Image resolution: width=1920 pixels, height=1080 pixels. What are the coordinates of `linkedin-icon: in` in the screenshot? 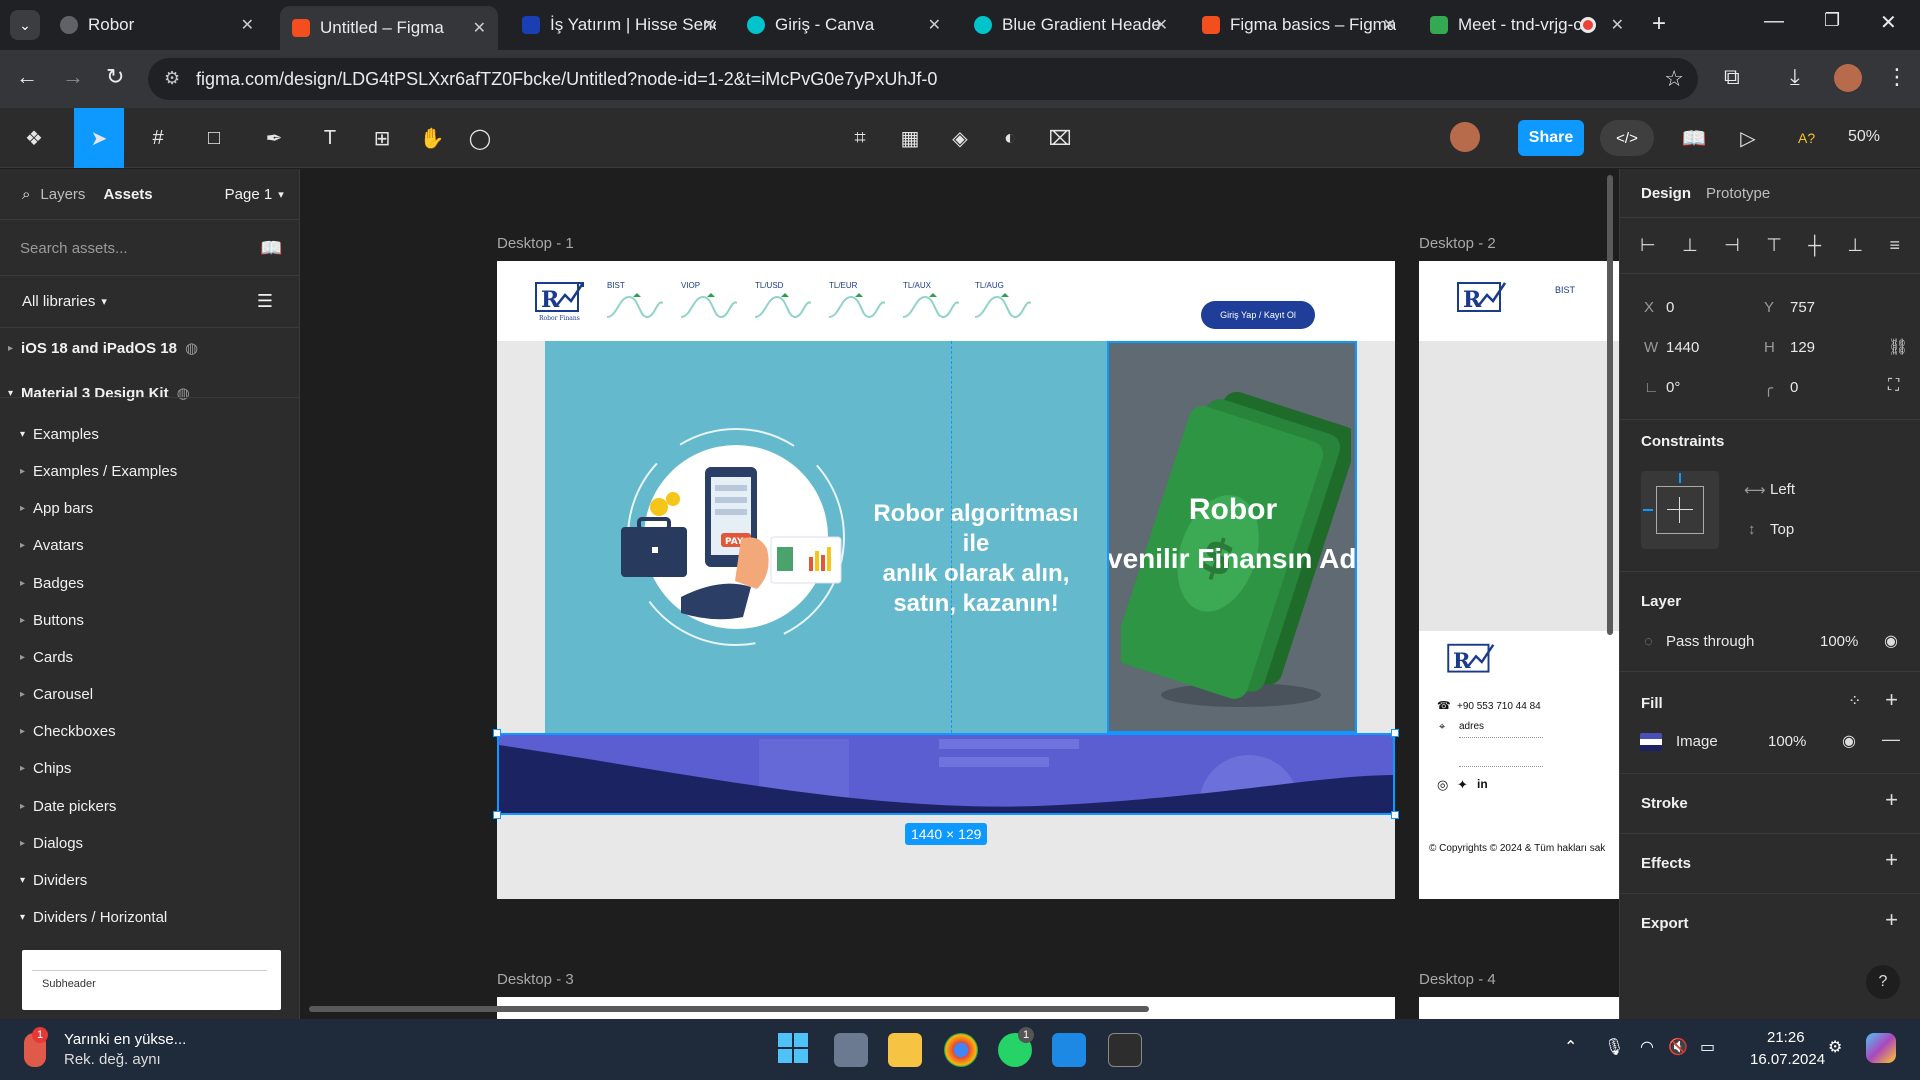 It's located at (1482, 784).